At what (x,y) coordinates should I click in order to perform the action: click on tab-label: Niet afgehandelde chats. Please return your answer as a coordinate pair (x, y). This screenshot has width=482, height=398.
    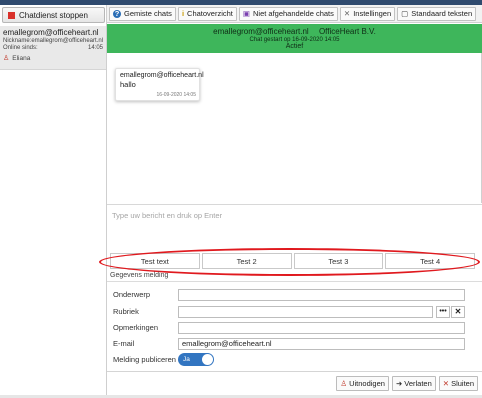
    Looking at the image, I should click on (293, 13).